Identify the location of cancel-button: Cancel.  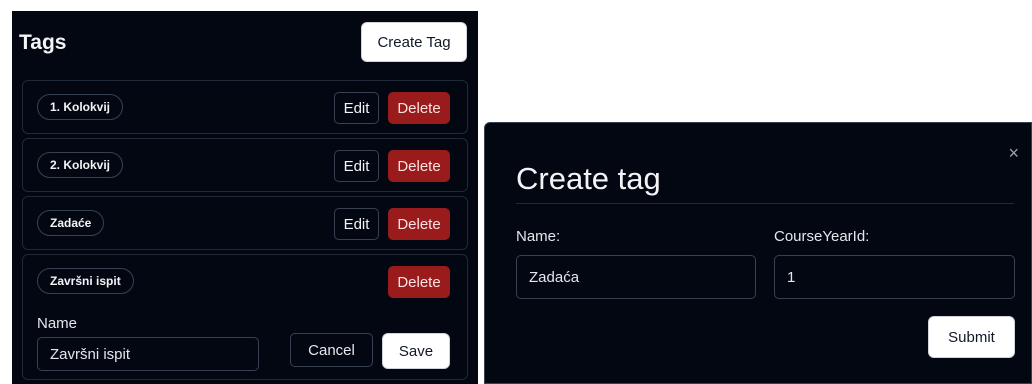
(331, 350).